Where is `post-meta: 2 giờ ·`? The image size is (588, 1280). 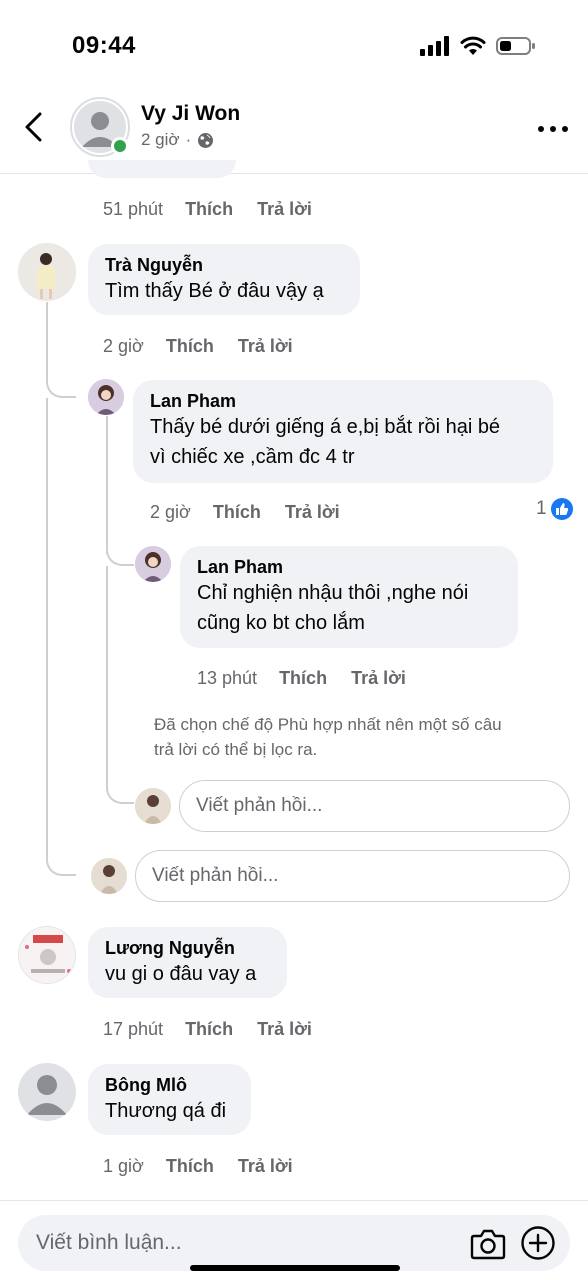 post-meta: 2 giờ · is located at coordinates (177, 140).